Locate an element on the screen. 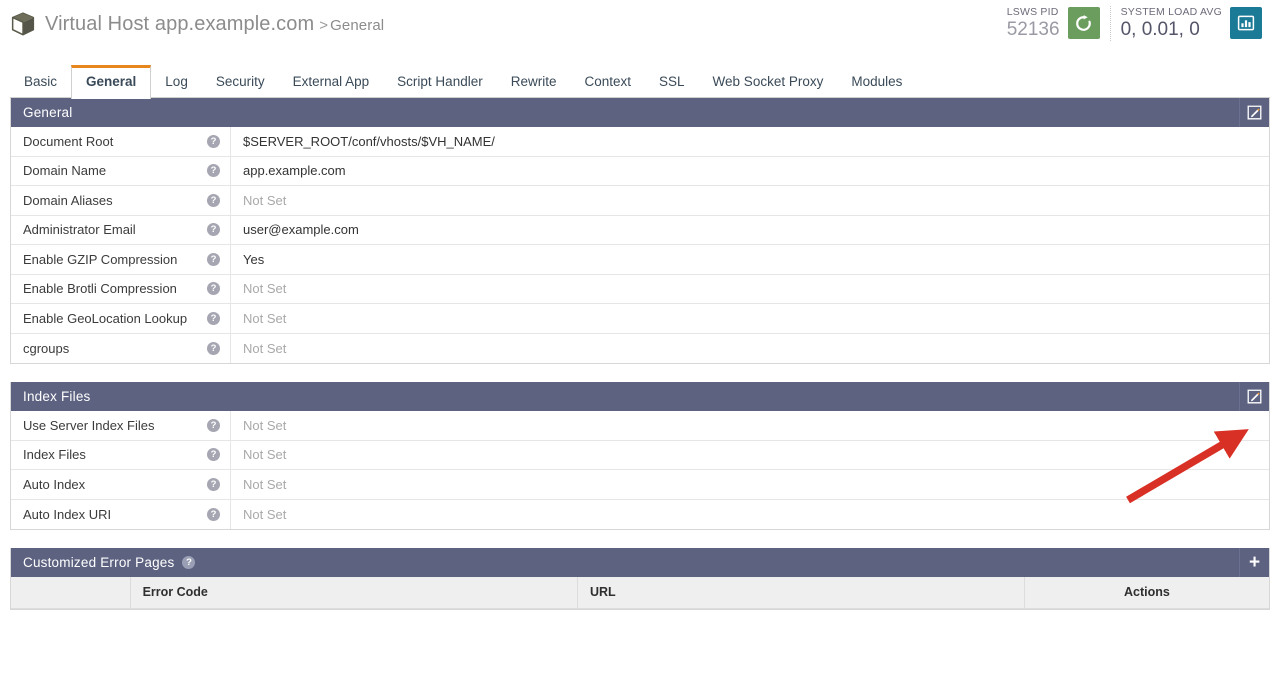  panel-error-pages-help: ? is located at coordinates (189, 562).